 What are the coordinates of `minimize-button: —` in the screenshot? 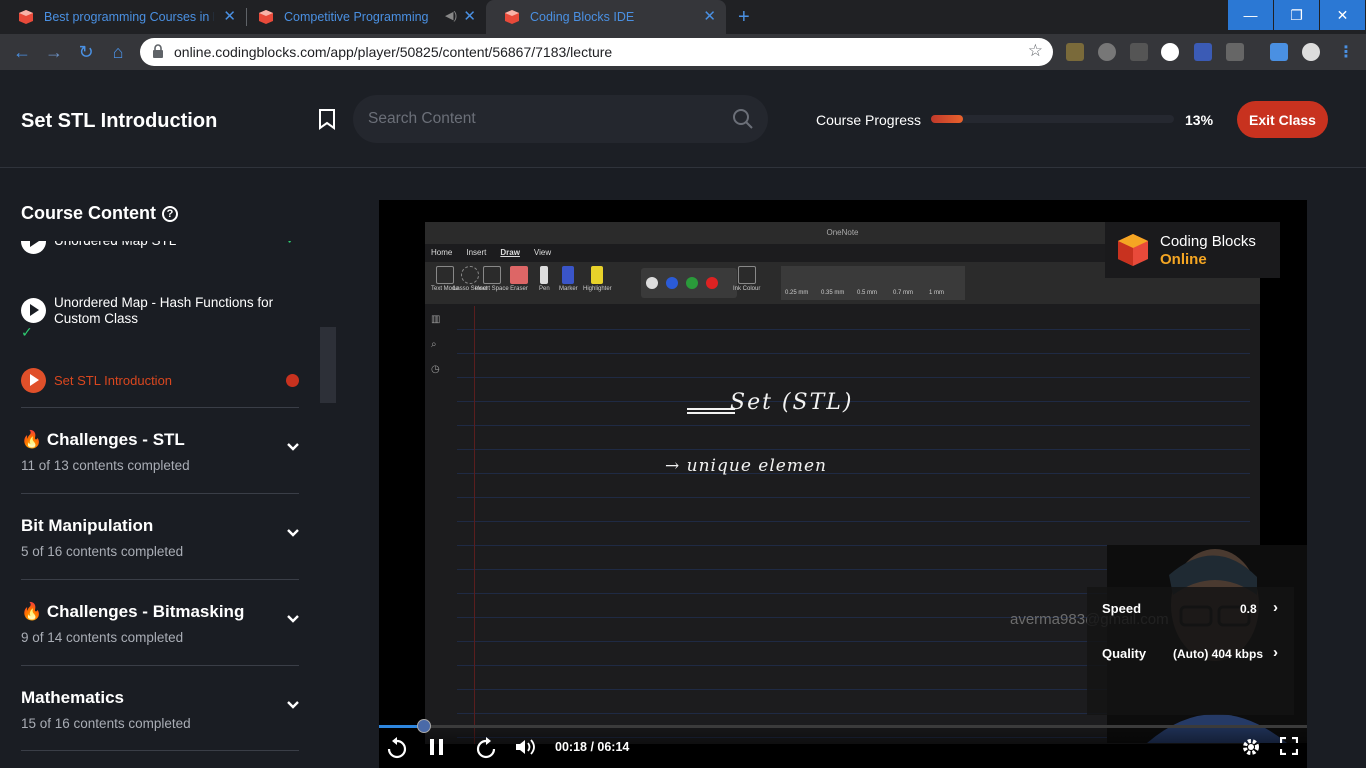 It's located at (1250, 15).